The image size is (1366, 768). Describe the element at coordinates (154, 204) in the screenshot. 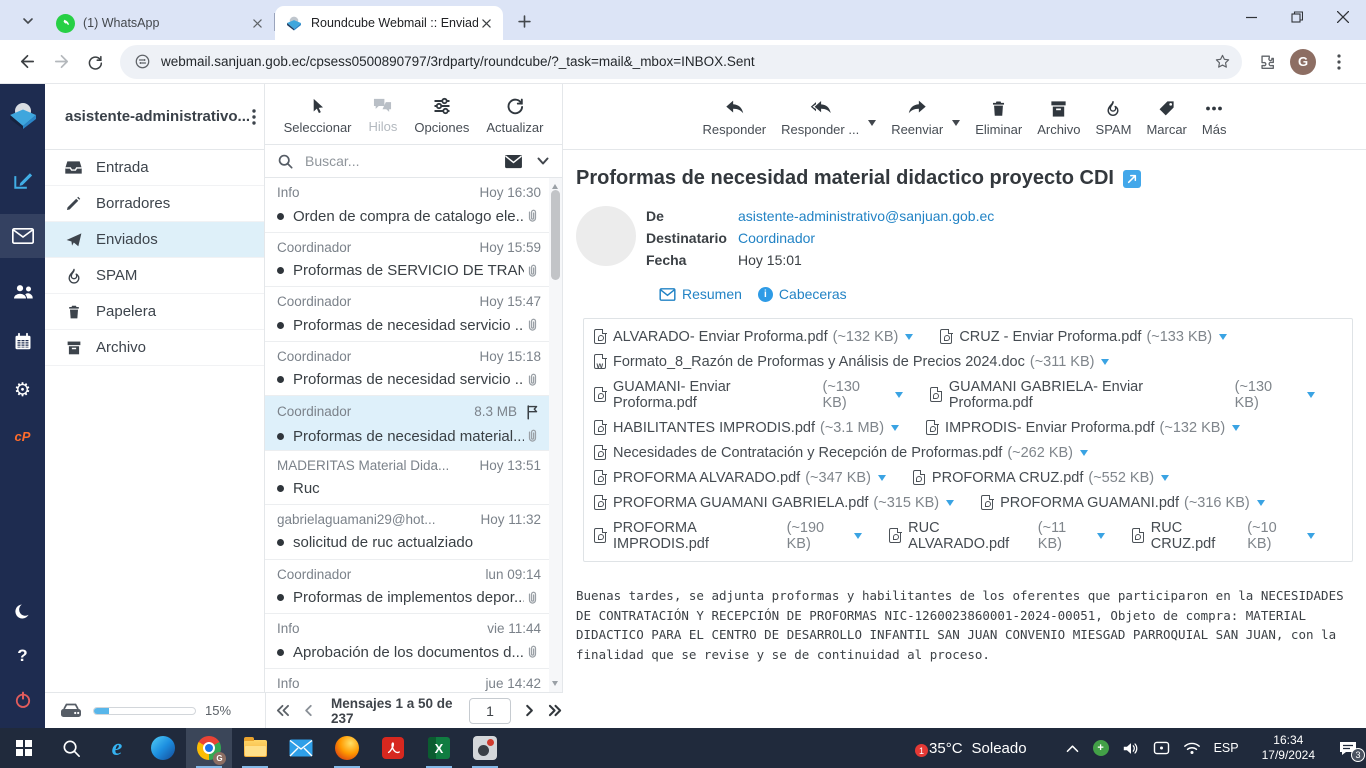

I see `folder-borradores: Borradores` at that location.